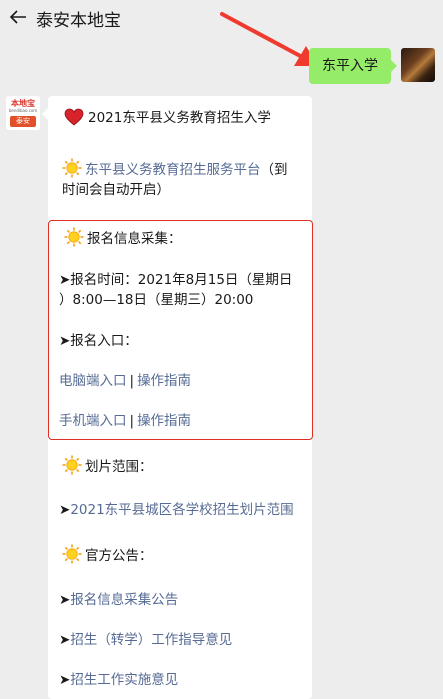  What do you see at coordinates (124, 600) in the screenshot?
I see `notice-link-registration: 报名信息采集公告` at bounding box center [124, 600].